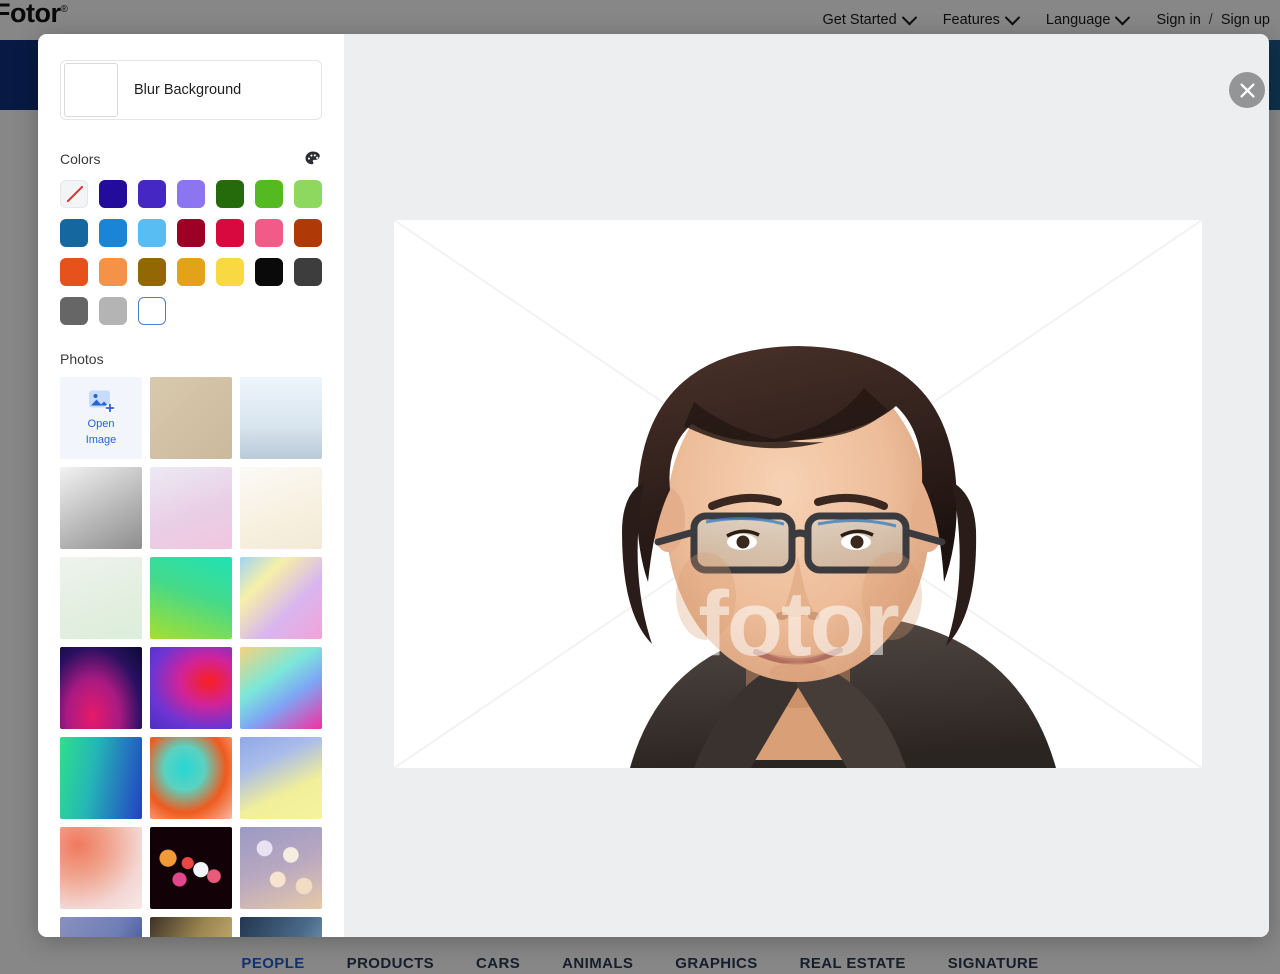 The width and height of the screenshot is (1280, 974). Describe the element at coordinates (269, 194) in the screenshot. I see `color-swatch-green` at that location.